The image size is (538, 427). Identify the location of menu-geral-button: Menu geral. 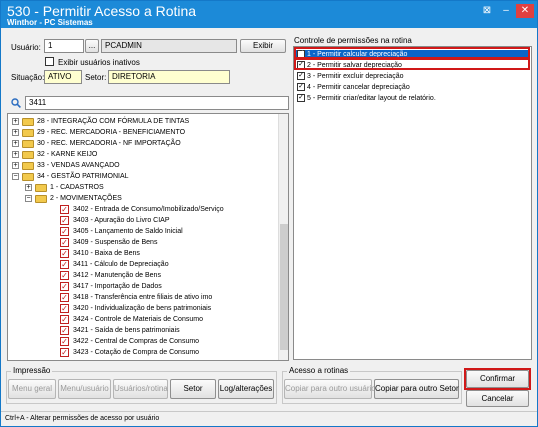
(32, 389).